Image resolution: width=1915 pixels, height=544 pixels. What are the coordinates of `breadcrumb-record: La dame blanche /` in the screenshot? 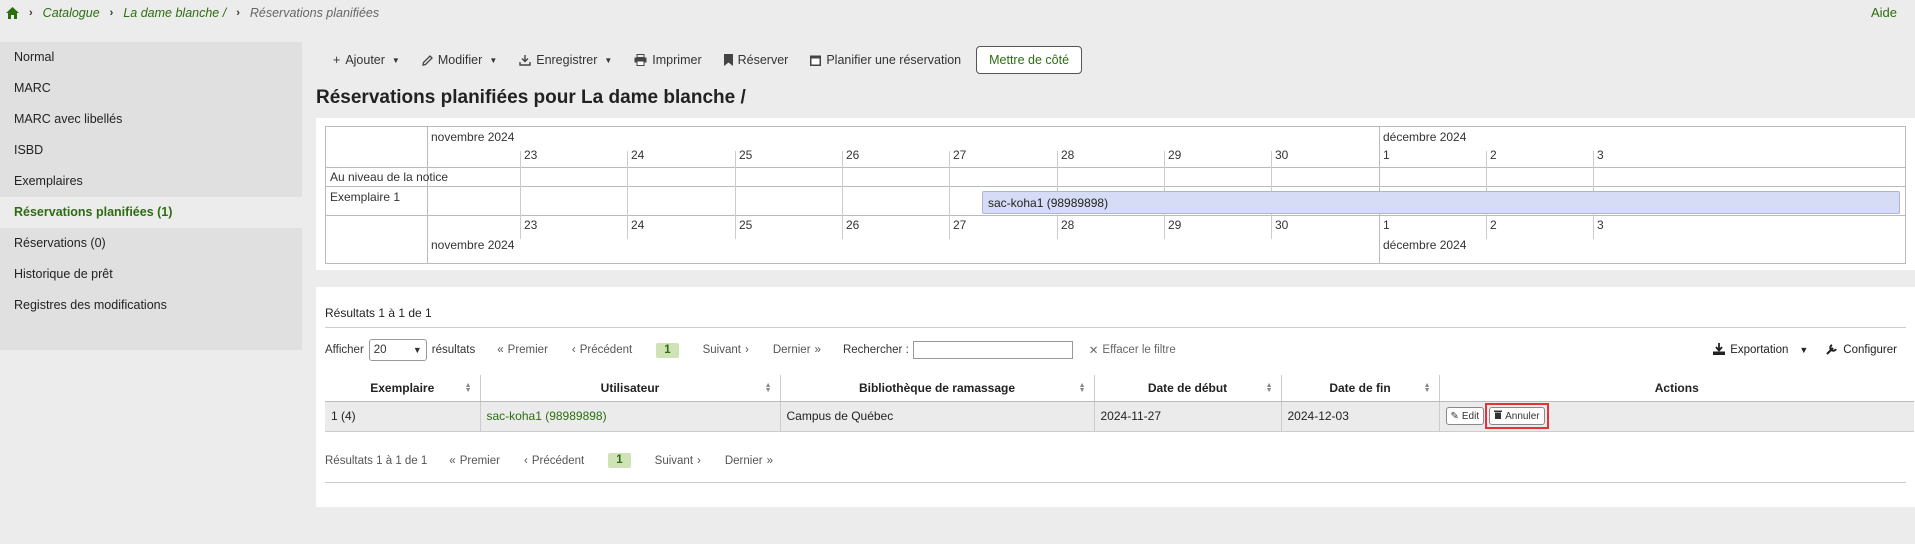 It's located at (174, 13).